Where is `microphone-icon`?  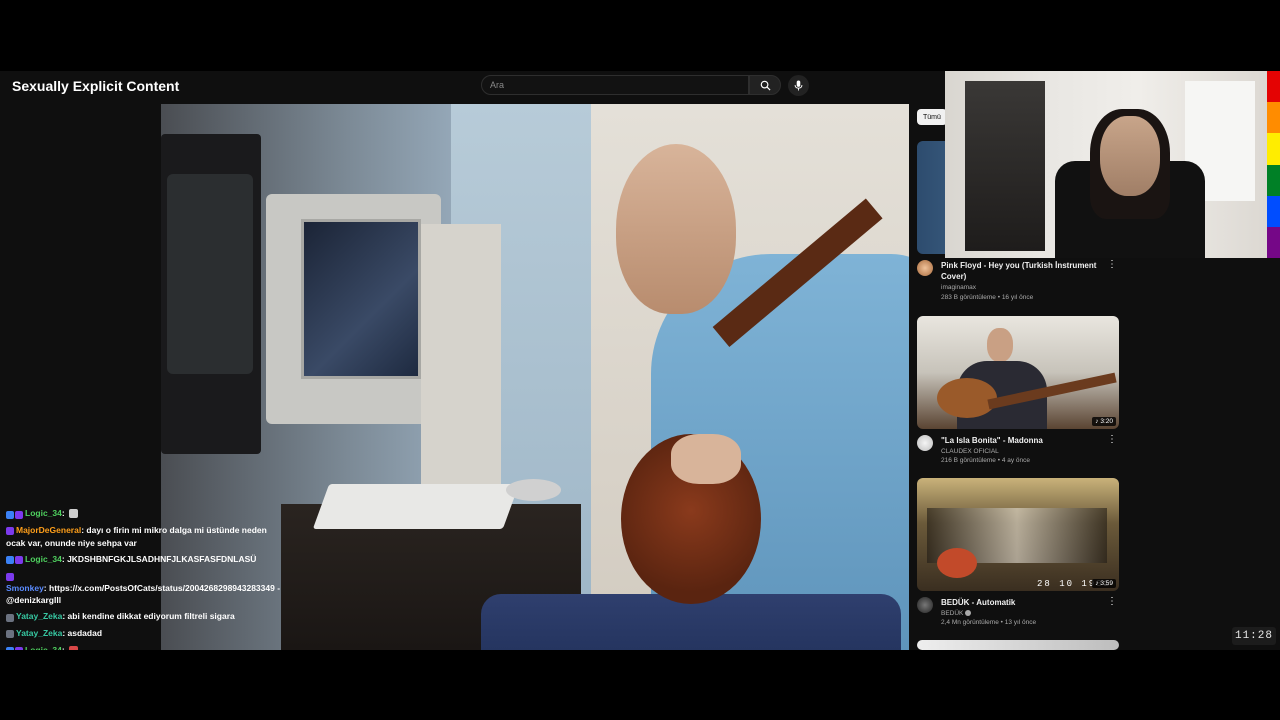 microphone-icon is located at coordinates (798, 85).